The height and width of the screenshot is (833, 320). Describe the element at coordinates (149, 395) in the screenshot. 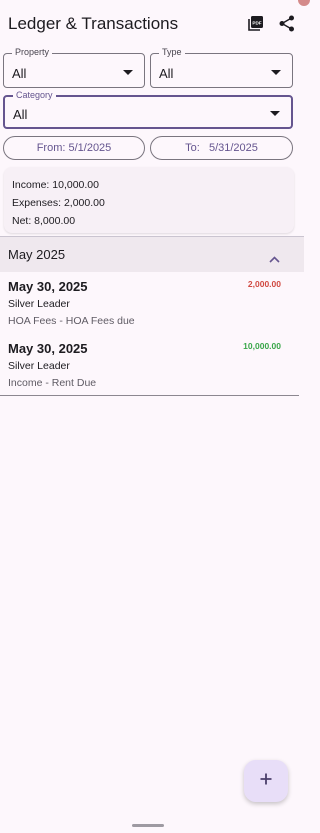

I see `list-divider` at that location.